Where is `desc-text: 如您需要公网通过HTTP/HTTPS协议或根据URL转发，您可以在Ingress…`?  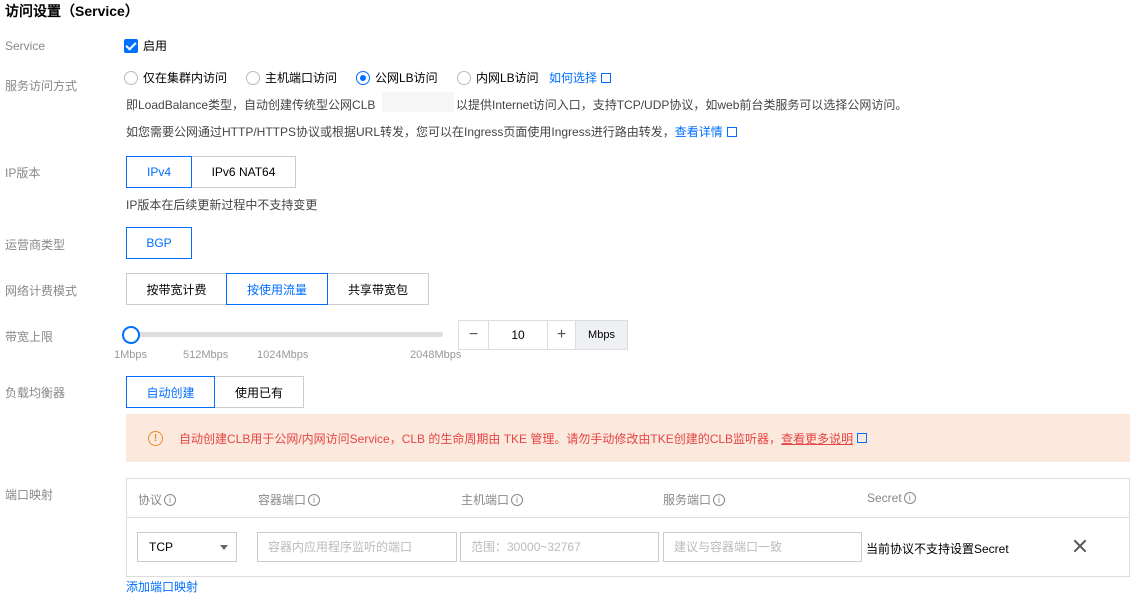 desc-text: 如您需要公网通过HTTP/HTTPS协议或根据URL转发，您可以在Ingress… is located at coordinates (400, 132).